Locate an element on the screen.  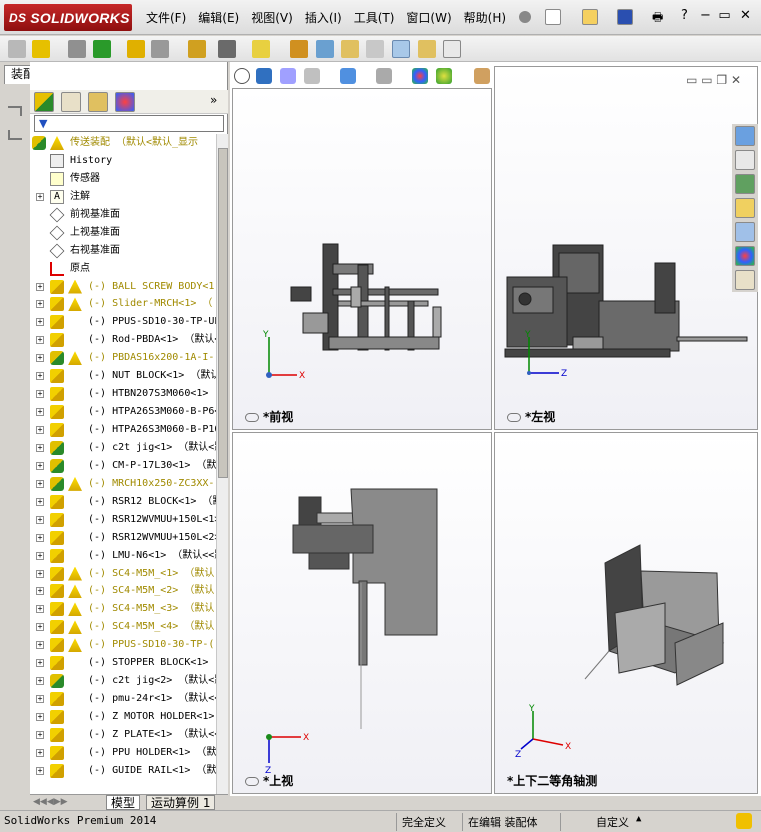
tree-item: + (-) HTPA26S3M060-B-P6<1> is located at coordinates (123, 412).